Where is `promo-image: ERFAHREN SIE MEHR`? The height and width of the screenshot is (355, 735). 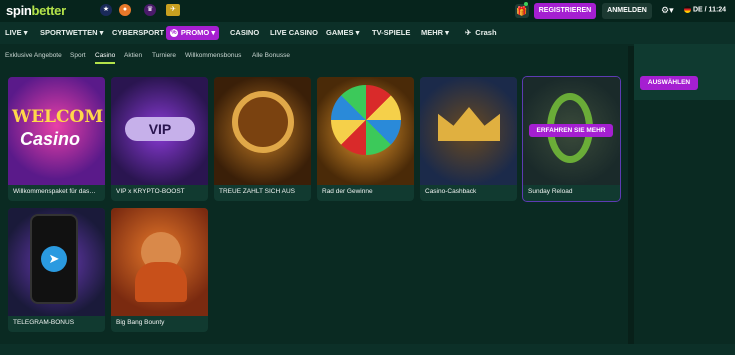 promo-image: ERFAHREN SIE MEHR is located at coordinates (571, 131).